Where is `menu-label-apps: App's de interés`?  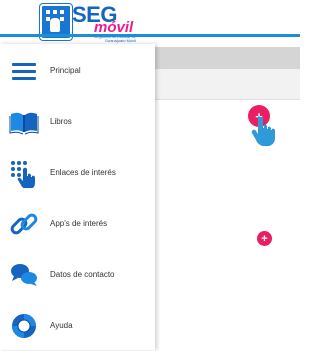 menu-label-apps: App's de interés is located at coordinates (79, 223).